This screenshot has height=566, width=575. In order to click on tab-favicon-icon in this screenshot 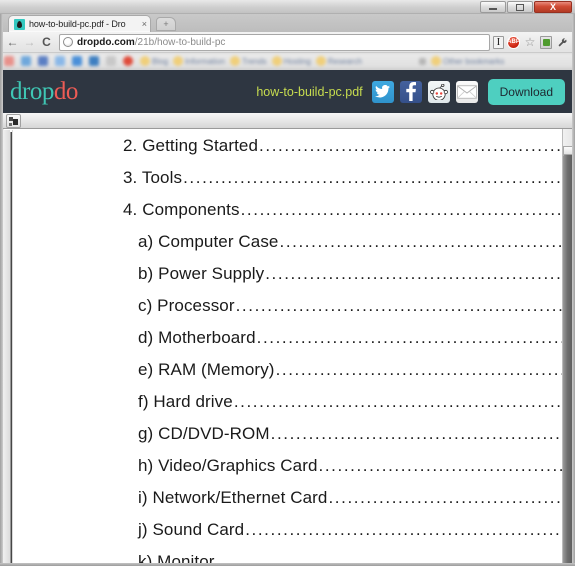, I will do `click(19, 24)`.